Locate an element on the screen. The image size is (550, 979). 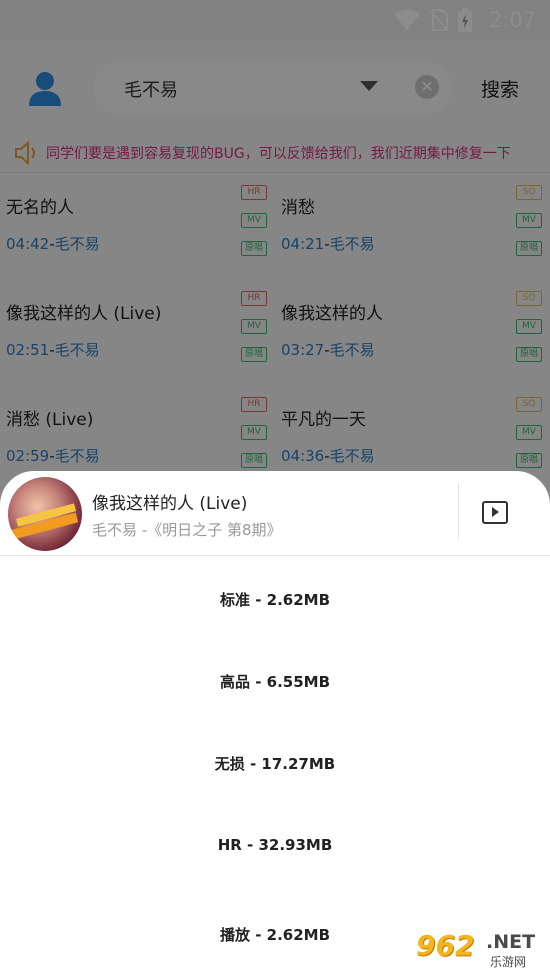
option-high-quality: 高品 - 6.55MB is located at coordinates (275, 681).